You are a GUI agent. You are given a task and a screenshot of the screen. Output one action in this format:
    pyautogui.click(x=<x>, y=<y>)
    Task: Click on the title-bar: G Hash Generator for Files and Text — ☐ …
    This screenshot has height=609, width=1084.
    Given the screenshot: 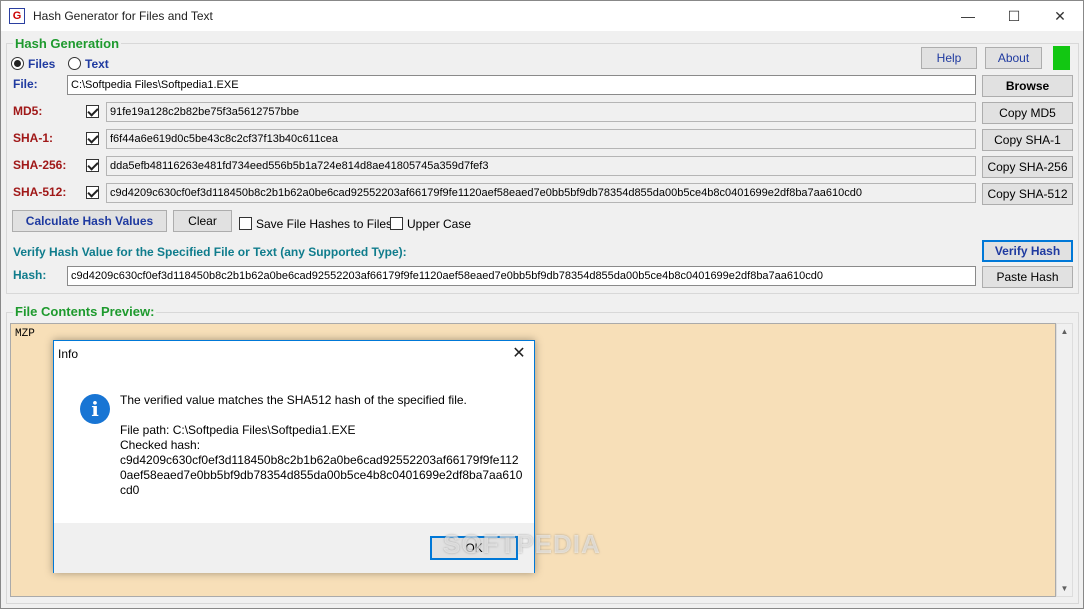 What is the action you would take?
    pyautogui.click(x=542, y=16)
    